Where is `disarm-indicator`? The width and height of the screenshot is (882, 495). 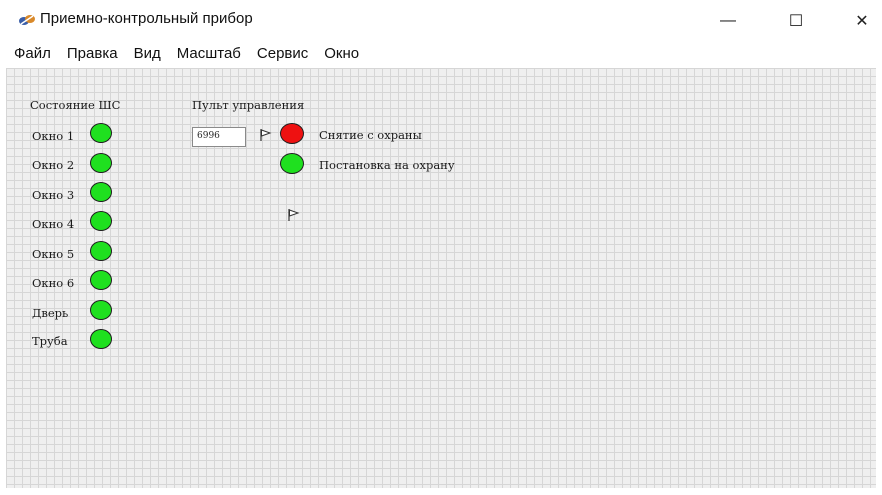
disarm-indicator is located at coordinates (292, 133).